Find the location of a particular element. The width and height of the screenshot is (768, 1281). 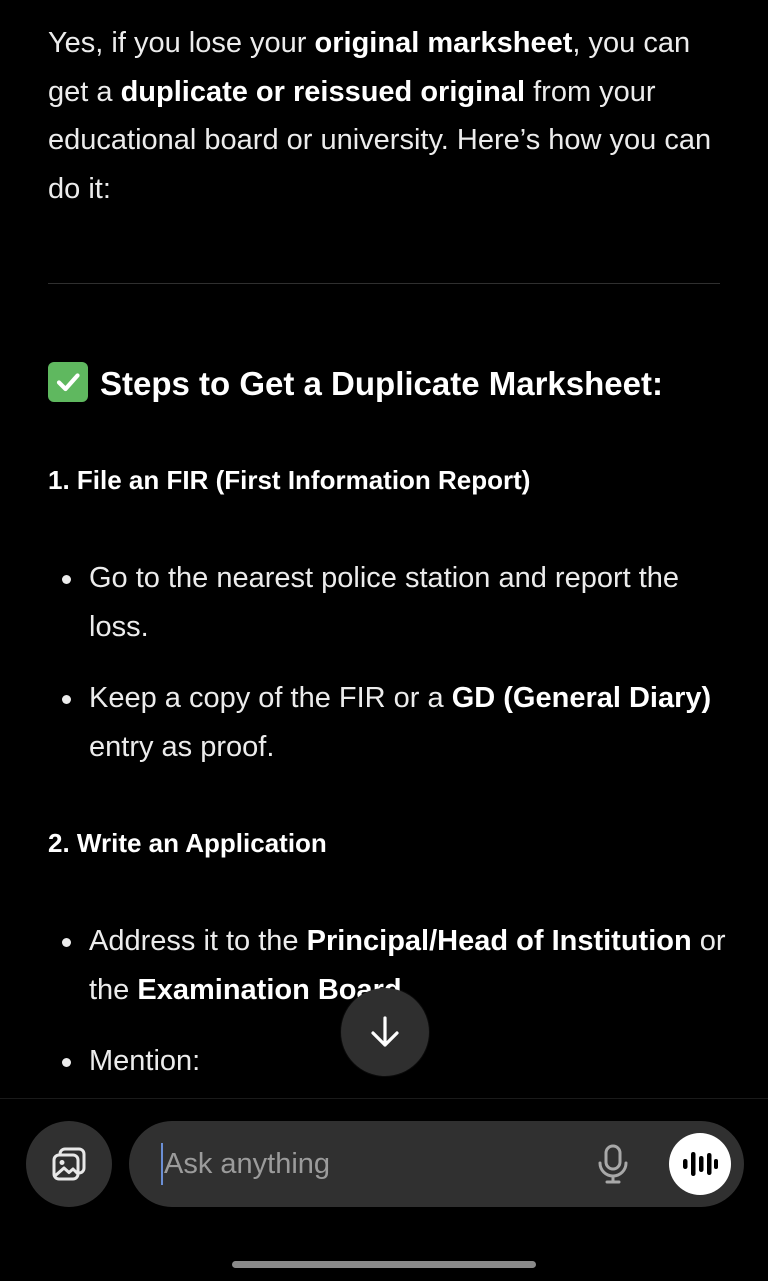

microphone-icon is located at coordinates (613, 1164).